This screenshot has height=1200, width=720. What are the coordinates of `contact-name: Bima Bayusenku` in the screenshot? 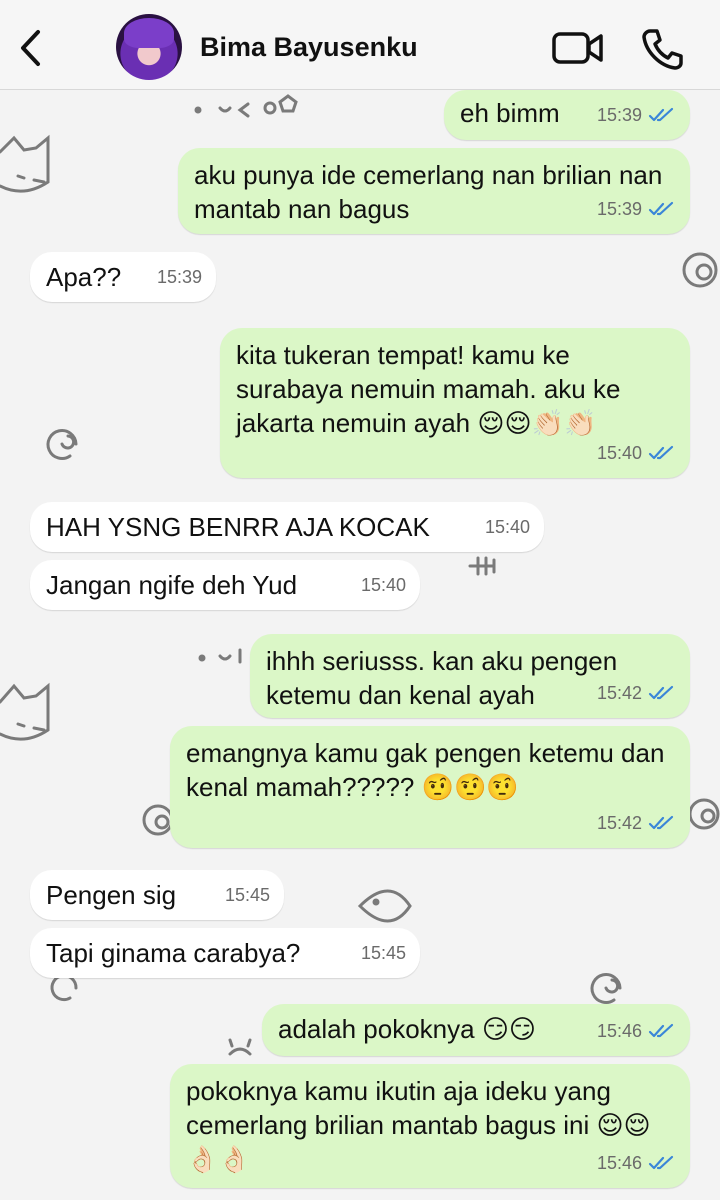 It's located at (309, 47).